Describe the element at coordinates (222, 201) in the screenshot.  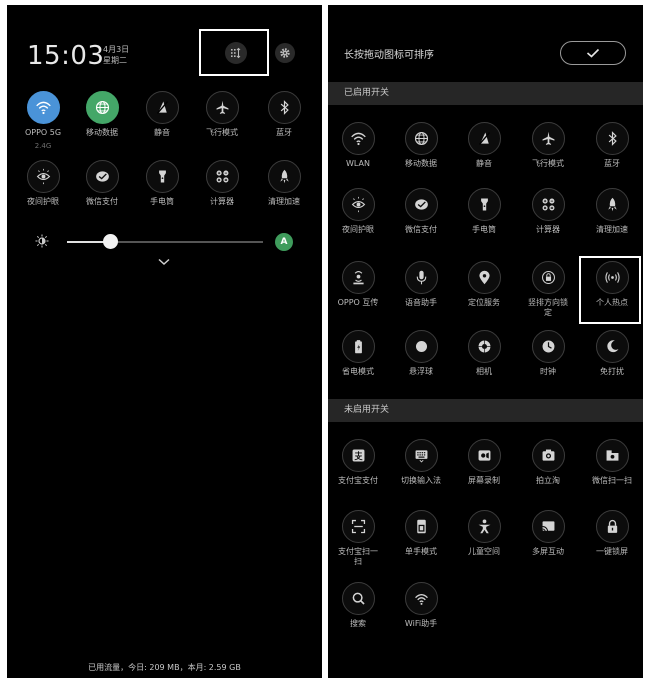
I see `toggle-label: 计算器` at that location.